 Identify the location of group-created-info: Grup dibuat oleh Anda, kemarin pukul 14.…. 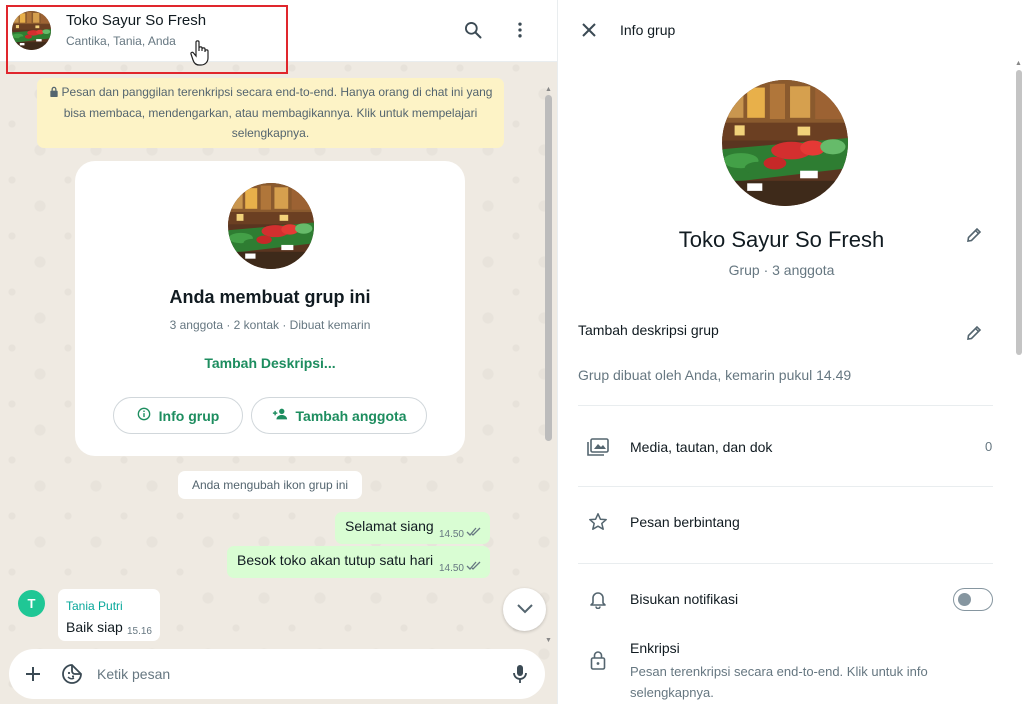
(715, 375).